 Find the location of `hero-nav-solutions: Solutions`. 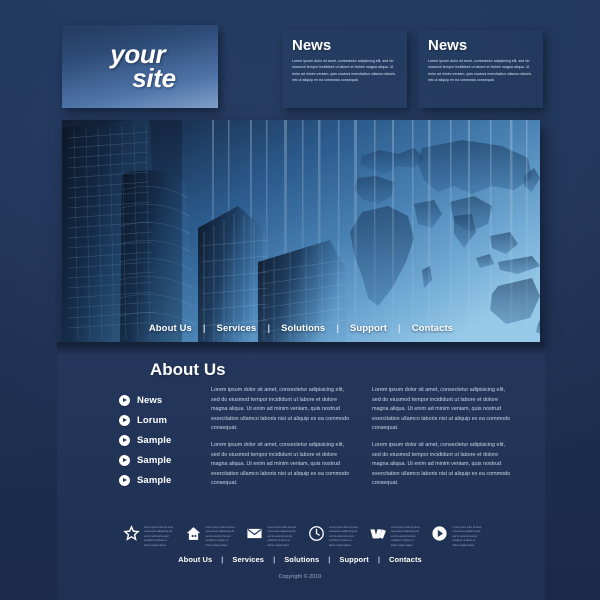

hero-nav-solutions: Solutions is located at coordinates (303, 328).